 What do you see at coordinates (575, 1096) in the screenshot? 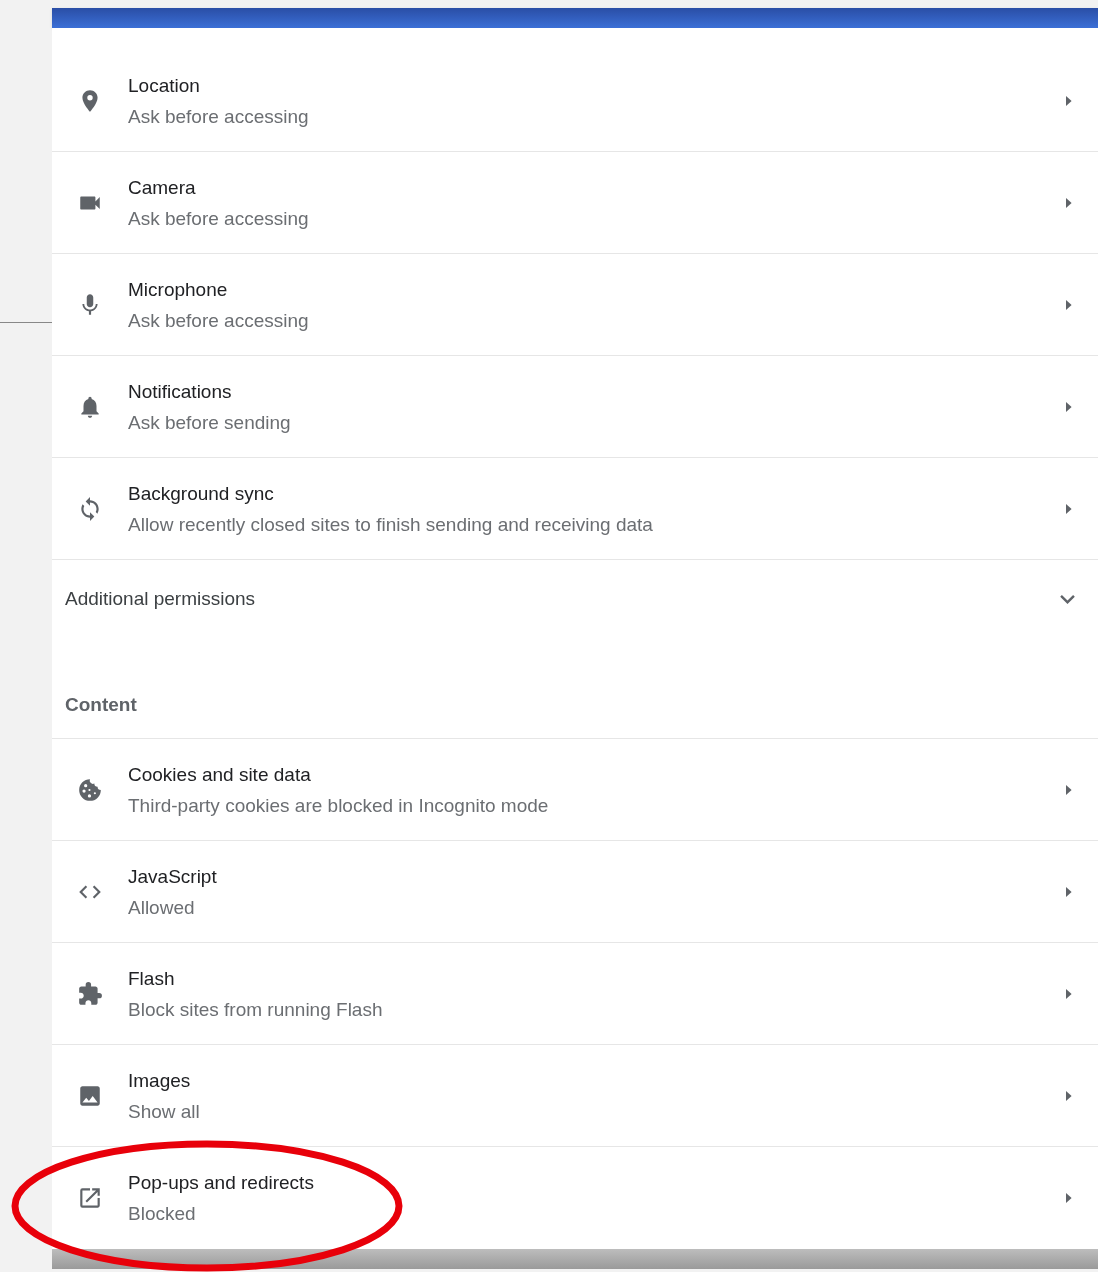
I see `settings-row: Images Show all` at bounding box center [575, 1096].